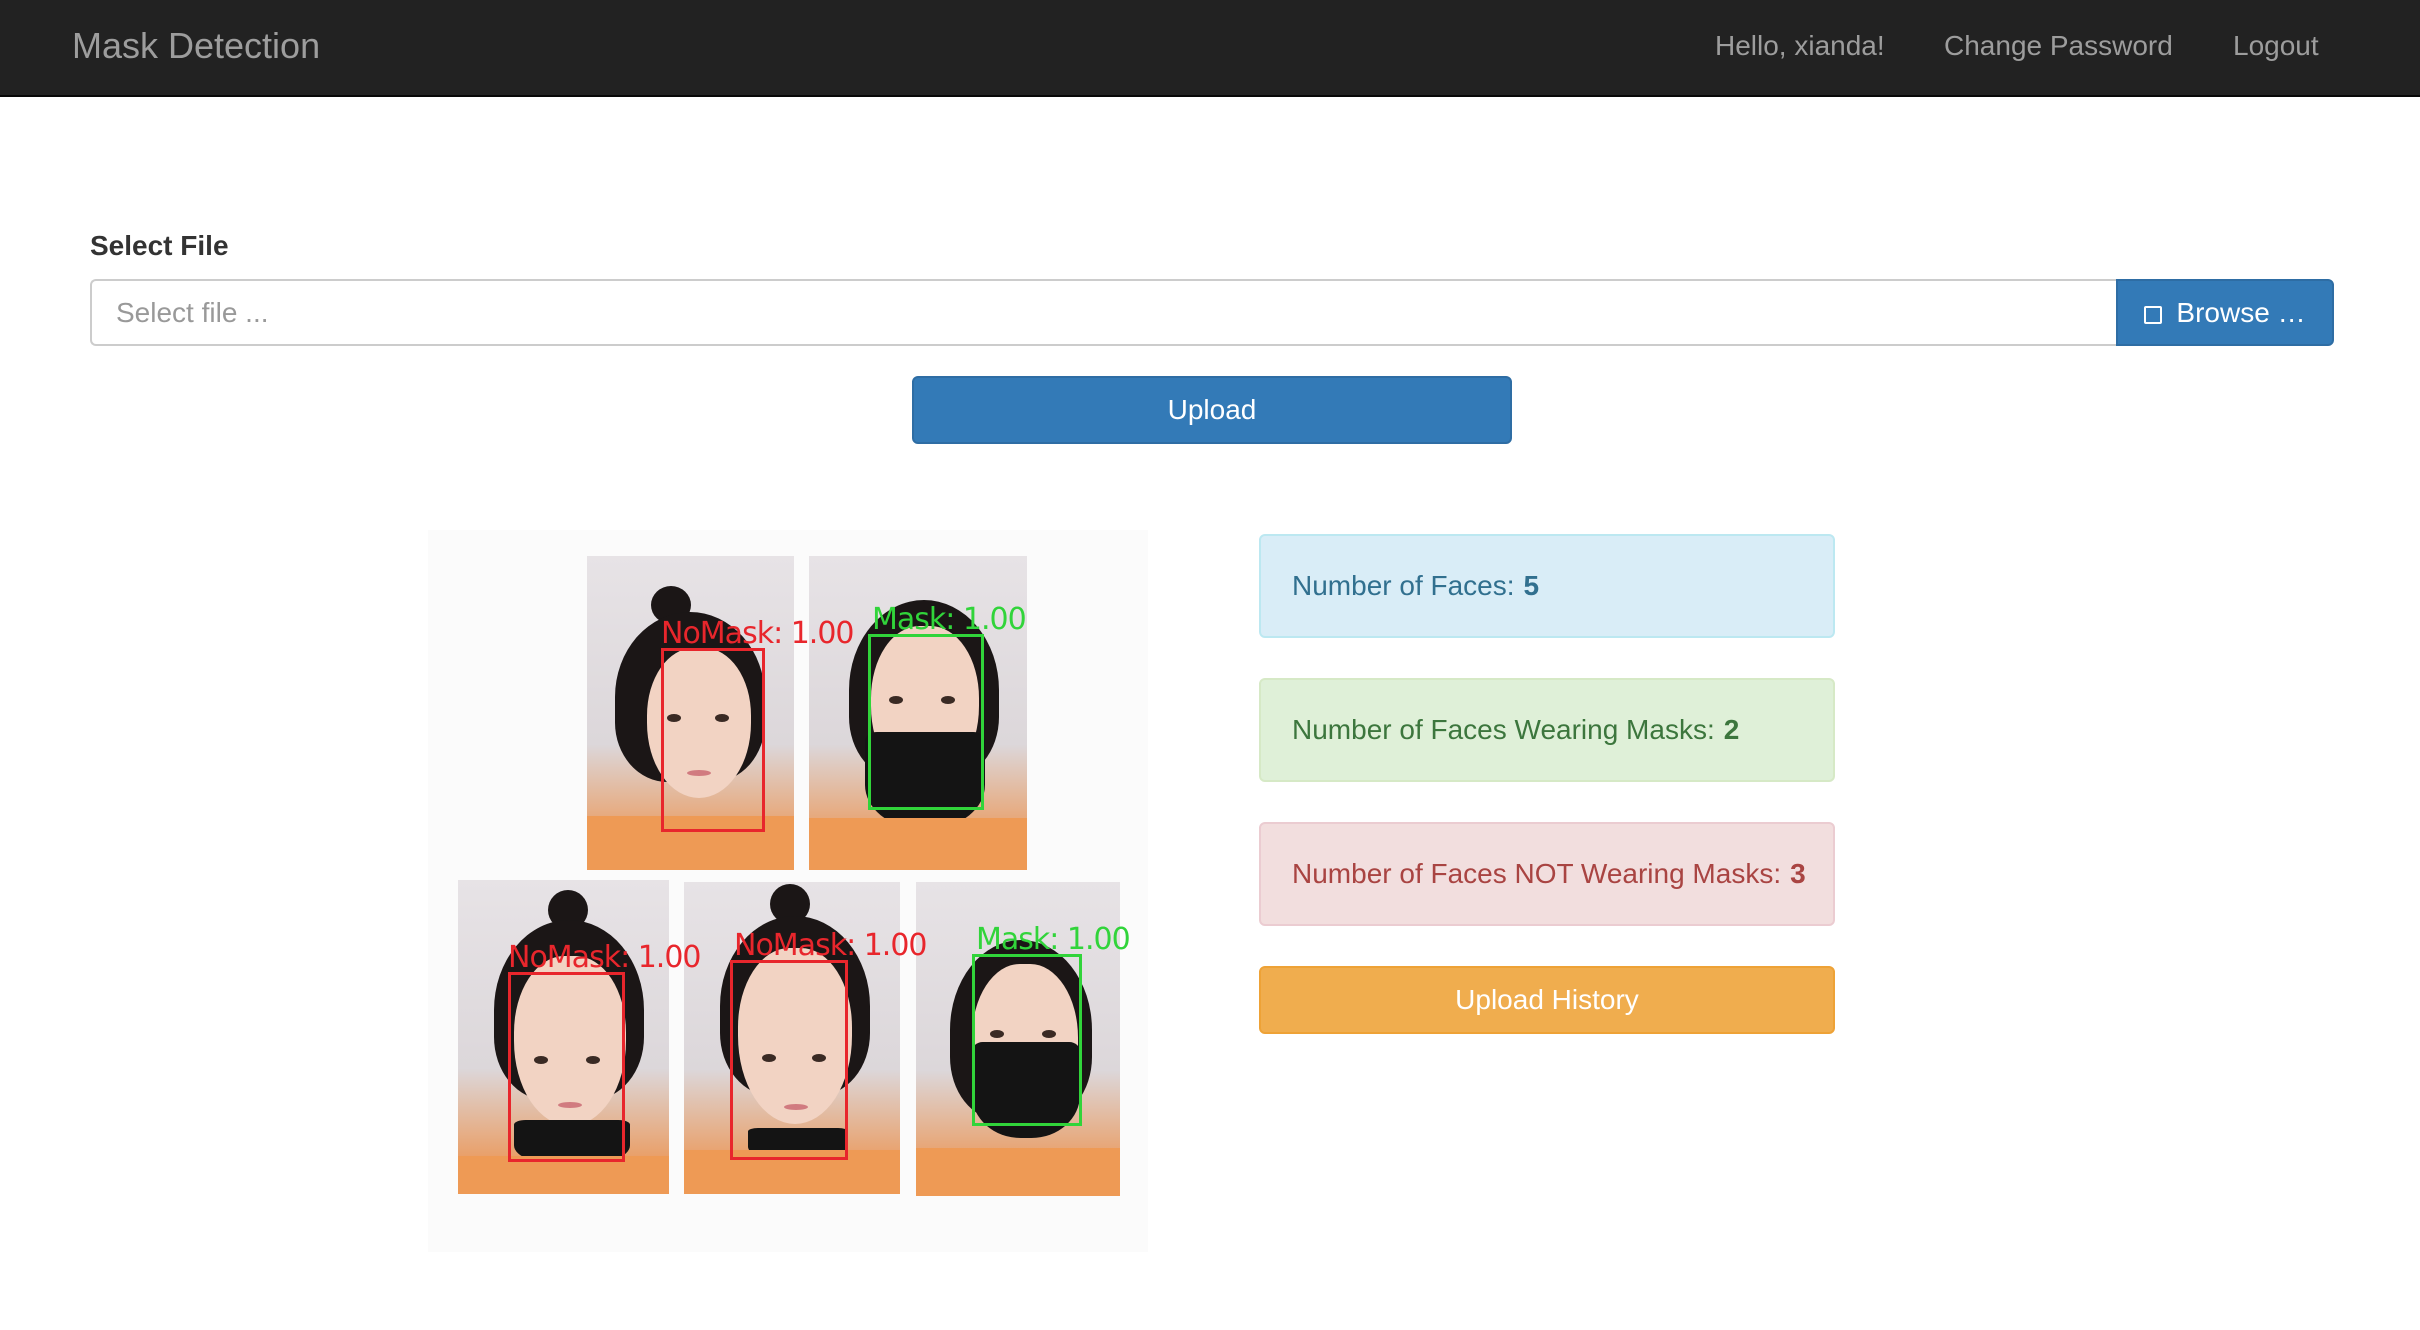 This screenshot has height=1330, width=2420. What do you see at coordinates (1212, 410) in the screenshot?
I see `upload-button: Upload` at bounding box center [1212, 410].